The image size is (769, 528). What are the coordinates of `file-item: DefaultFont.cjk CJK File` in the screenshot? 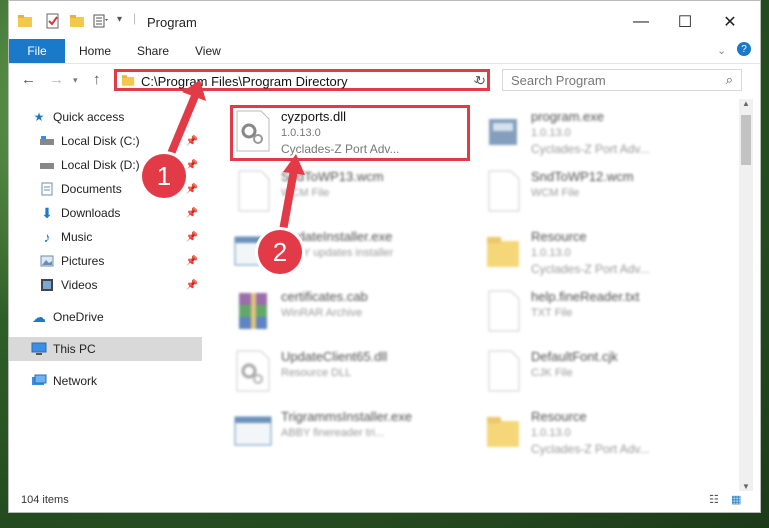 It's located at (594, 373).